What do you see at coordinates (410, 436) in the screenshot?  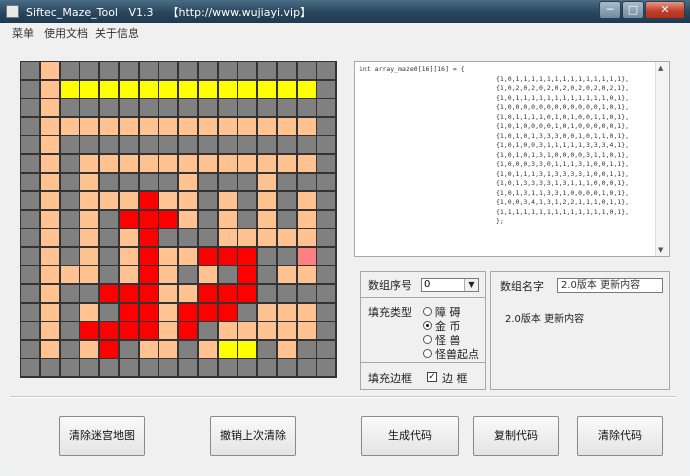 I see `generate-code-button: 生成代码` at bounding box center [410, 436].